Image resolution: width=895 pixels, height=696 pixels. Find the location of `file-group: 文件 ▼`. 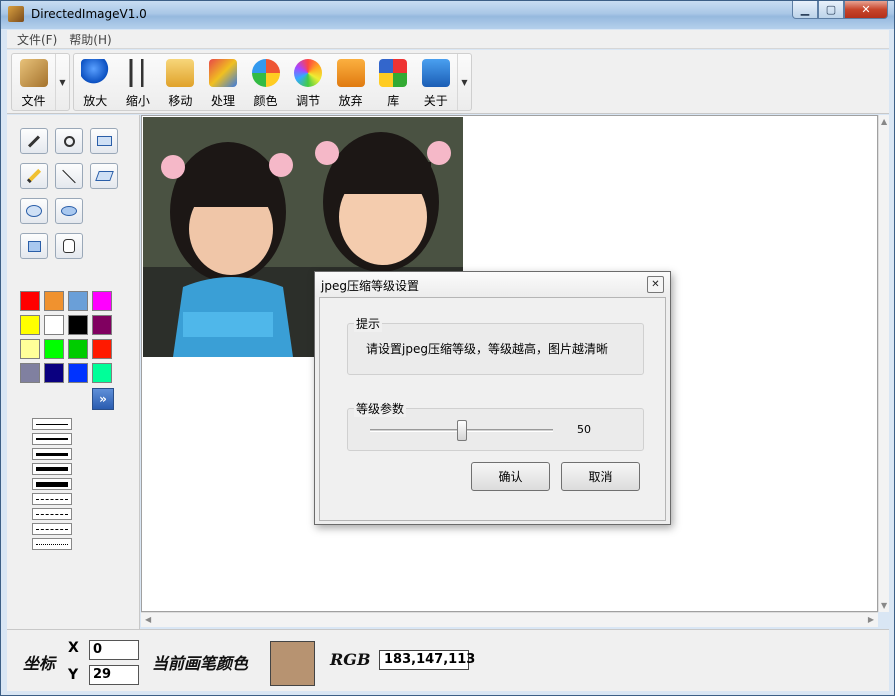

file-group: 文件 ▼ is located at coordinates (40, 82).